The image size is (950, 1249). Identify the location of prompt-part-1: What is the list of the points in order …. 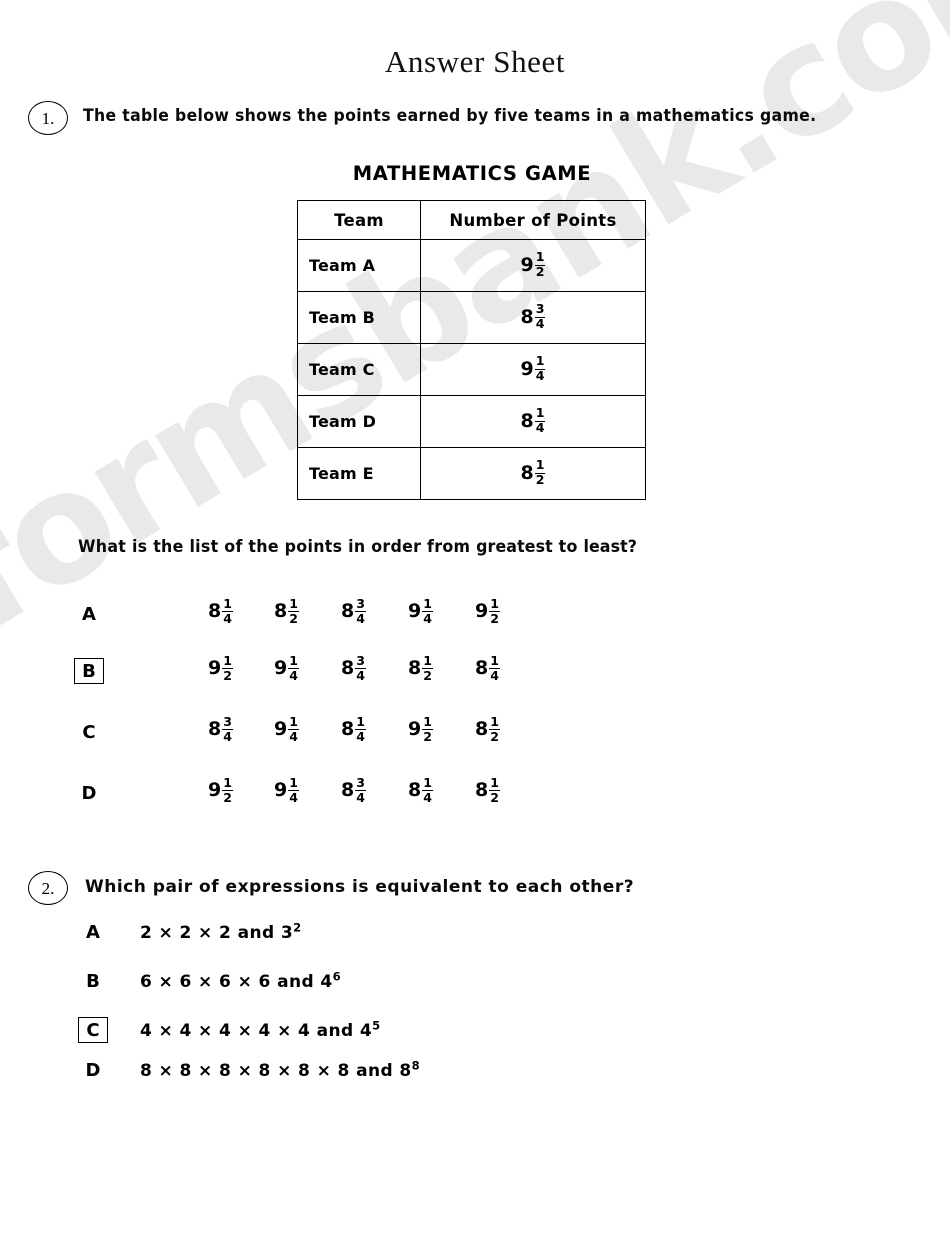
(277, 546).